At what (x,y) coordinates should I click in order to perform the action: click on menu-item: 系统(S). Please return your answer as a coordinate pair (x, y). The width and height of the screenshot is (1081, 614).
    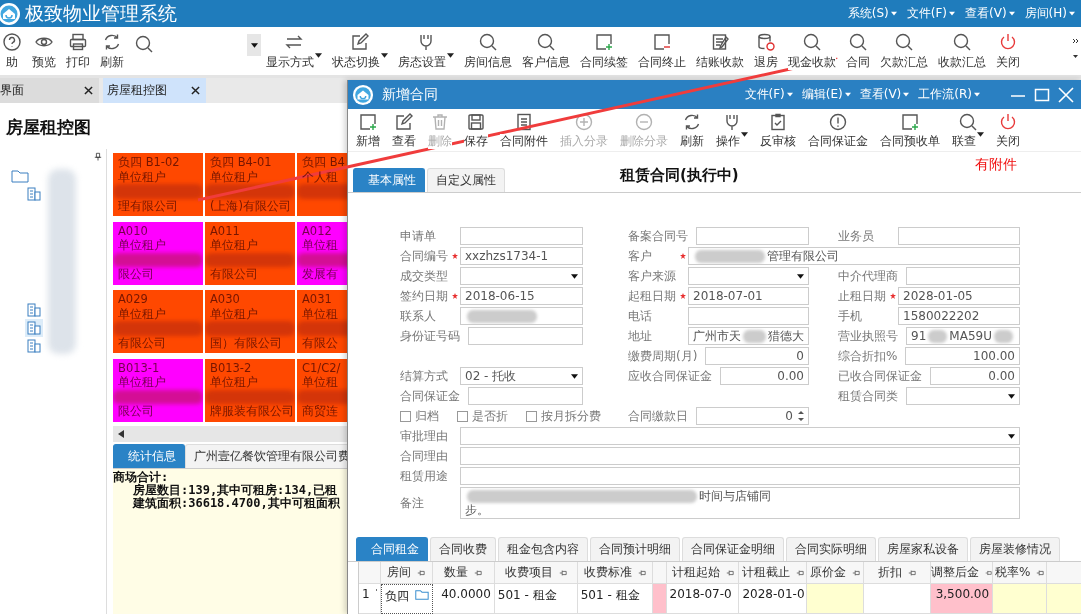
    Looking at the image, I should click on (872, 13).